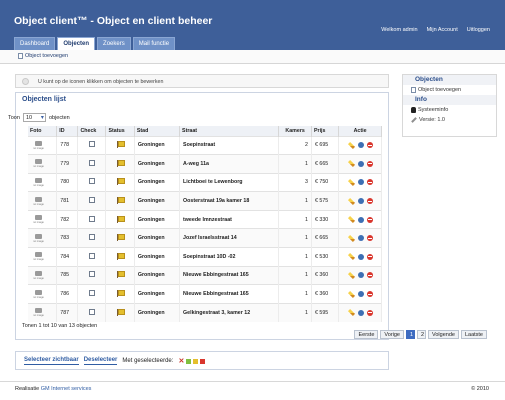 The image size is (505, 400). Describe the element at coordinates (360, 131) in the screenshot. I see `col-actie: Actie` at that location.